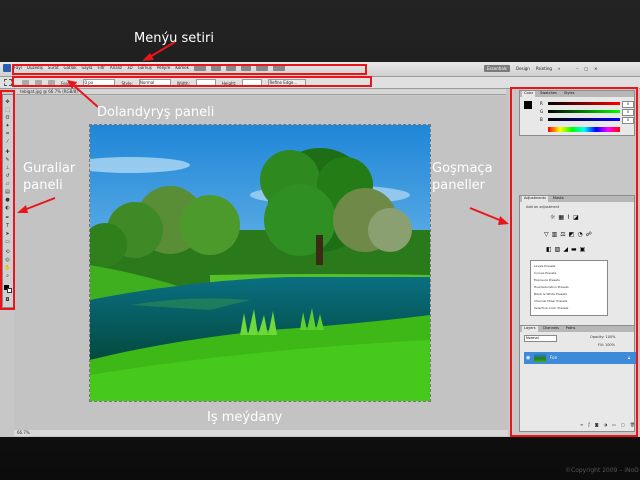 The image size is (640, 480). Describe the element at coordinates (462, 177) in the screenshot. I see `callout-panels: Goşmaça paneller` at that location.